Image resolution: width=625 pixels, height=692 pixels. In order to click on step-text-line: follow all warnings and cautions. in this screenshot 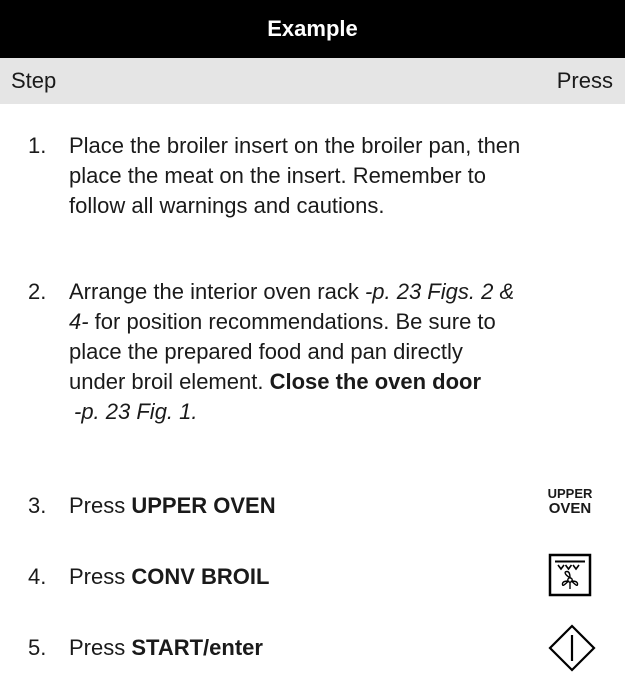, I will do `click(227, 205)`.